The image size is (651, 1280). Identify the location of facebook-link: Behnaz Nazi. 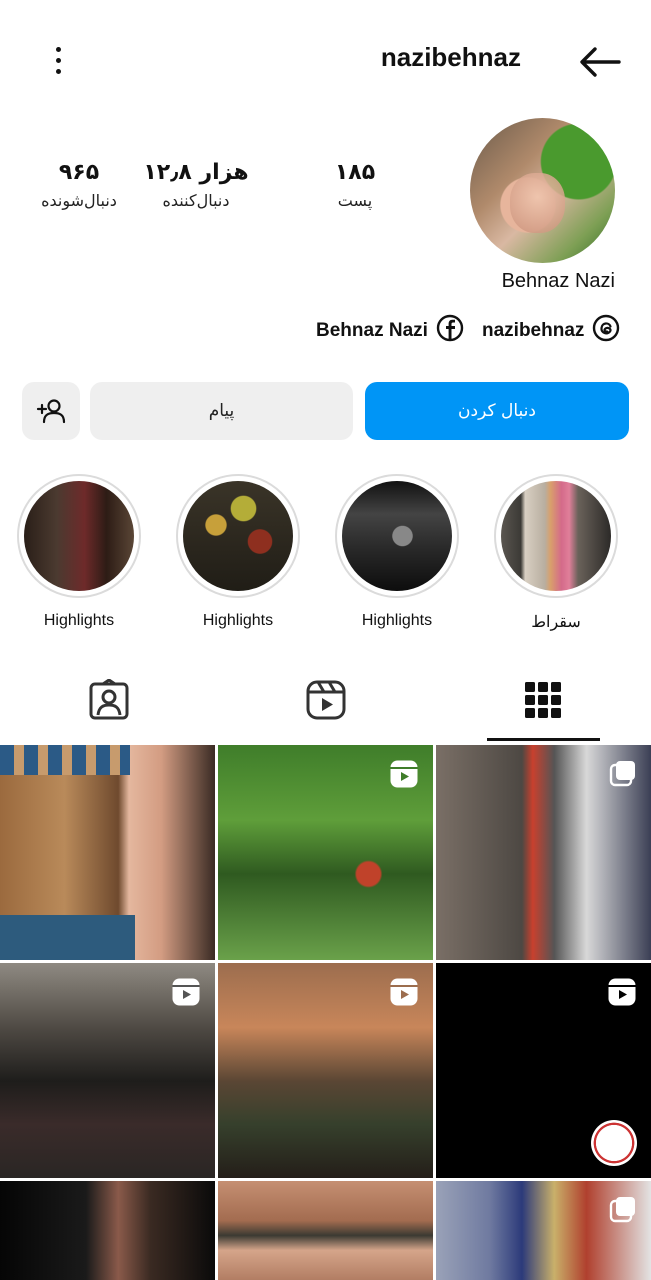
(390, 331).